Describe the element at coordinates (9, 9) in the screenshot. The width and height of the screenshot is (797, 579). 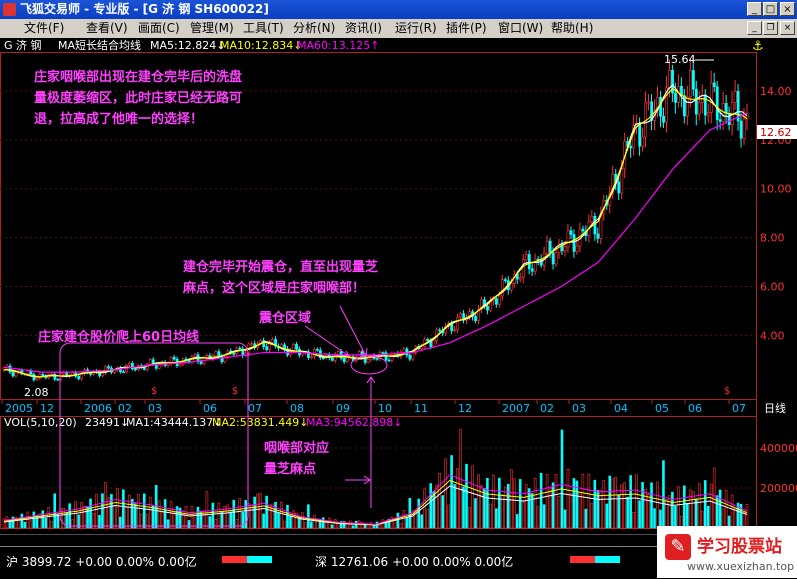
I see `app-icon` at that location.